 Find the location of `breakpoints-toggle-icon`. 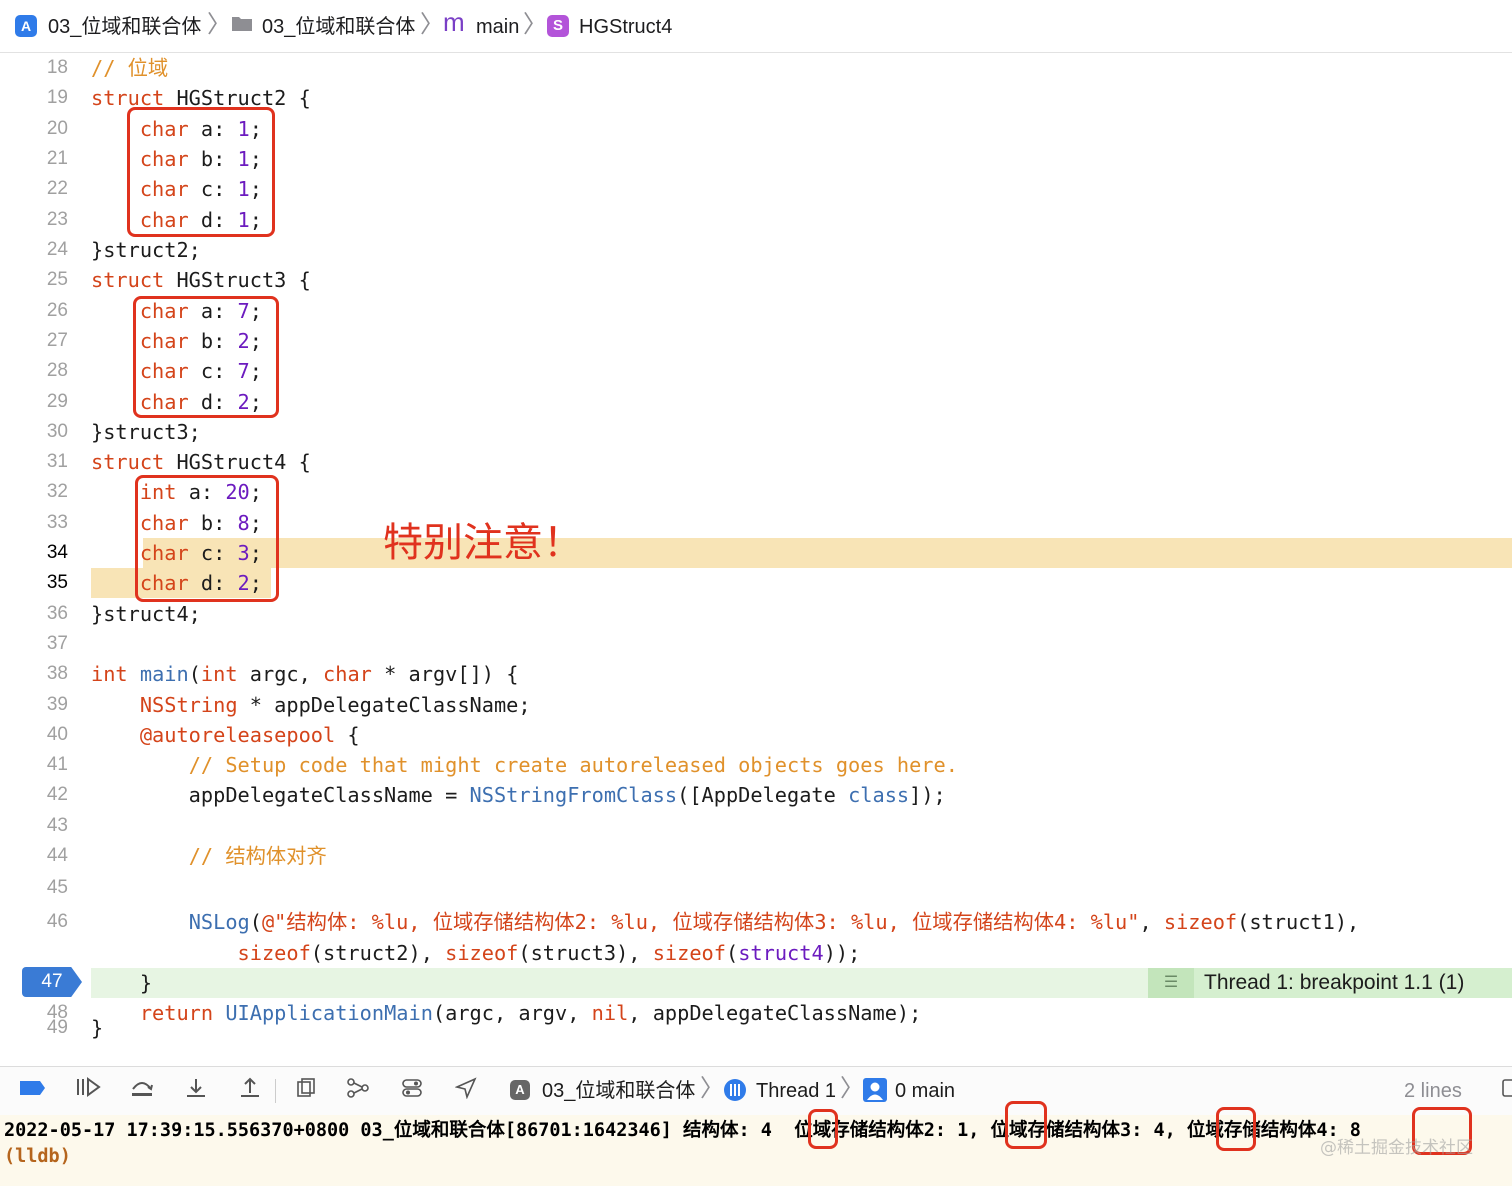

breakpoints-toggle-icon is located at coordinates (32, 1091).